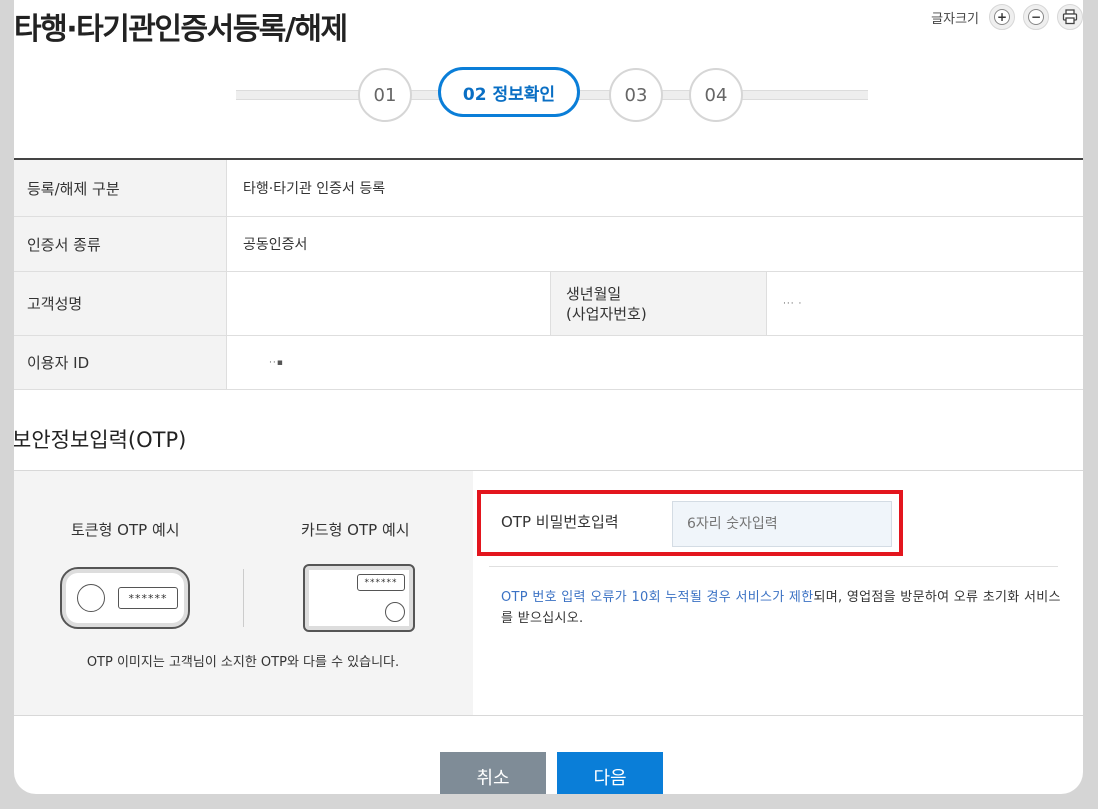  Describe the element at coordinates (654, 244) in the screenshot. I see `cert-type-value: 공동인증서` at that location.